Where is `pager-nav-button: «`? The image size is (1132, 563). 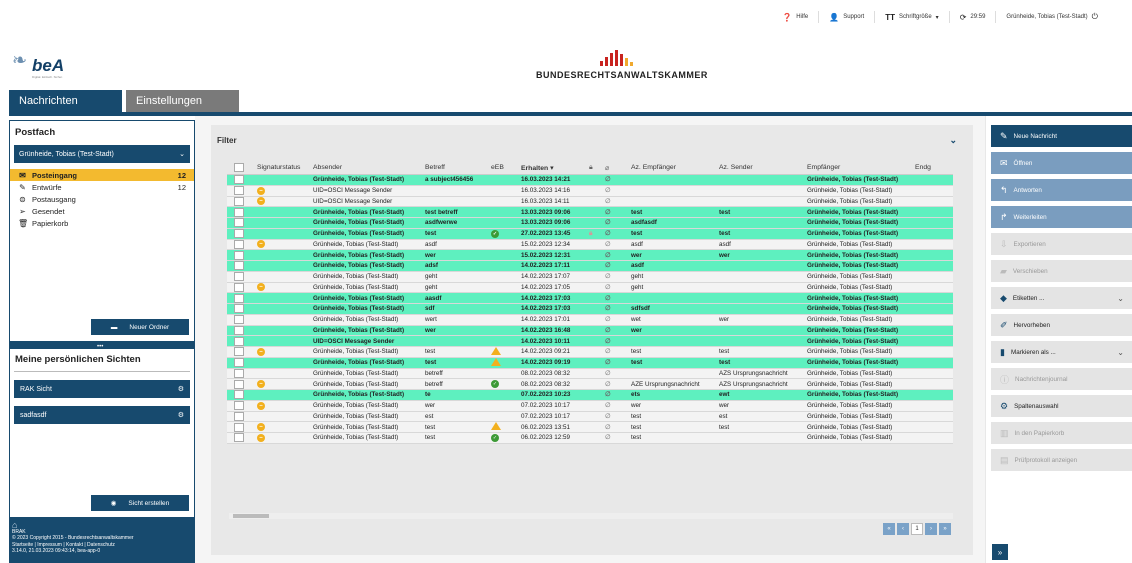 pager-nav-button: « is located at coordinates (889, 529).